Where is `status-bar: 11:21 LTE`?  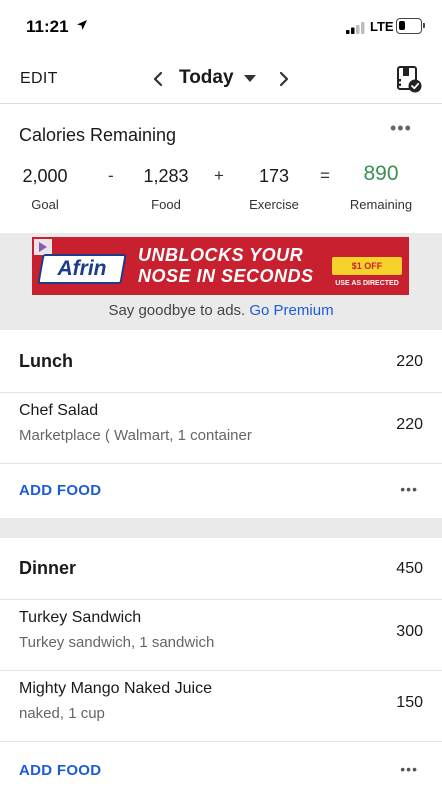 status-bar: 11:21 LTE is located at coordinates (221, 28).